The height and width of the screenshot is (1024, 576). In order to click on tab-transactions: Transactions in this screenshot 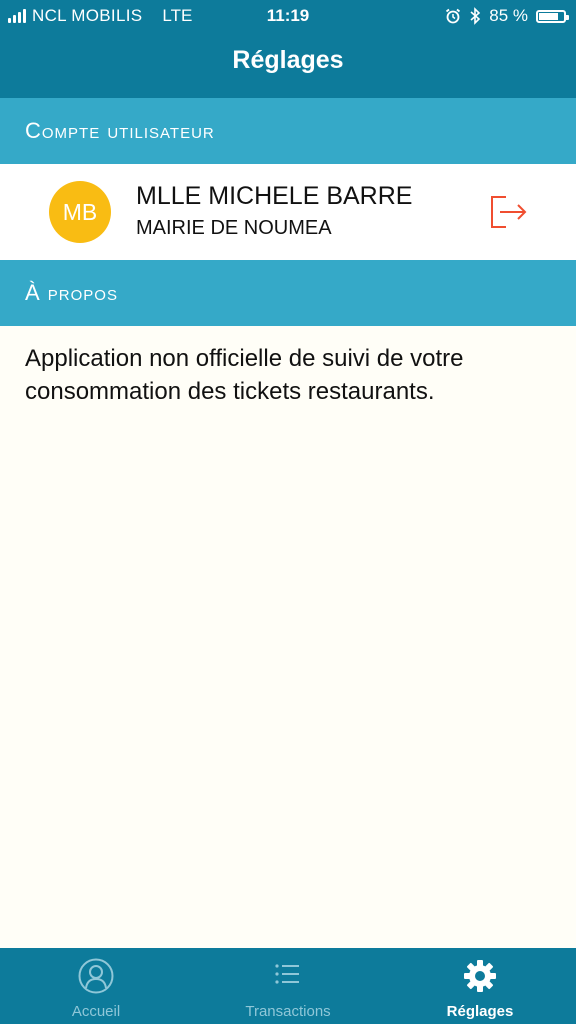, I will do `click(288, 986)`.